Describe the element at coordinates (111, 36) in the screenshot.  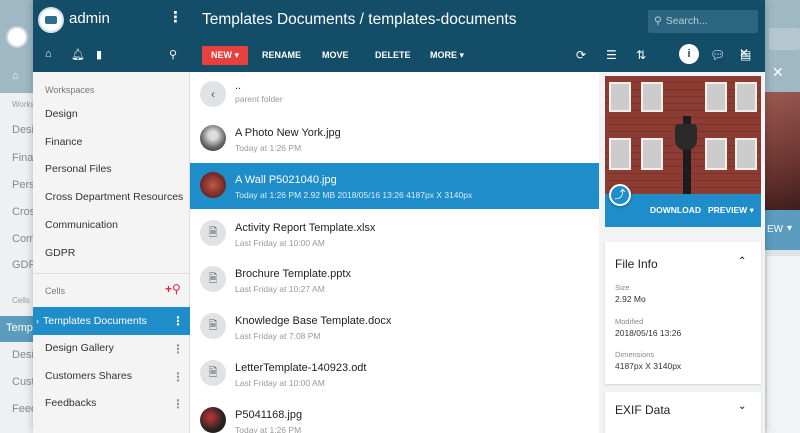
I see `sidebar-header: admin ⋮ ⌂ 🔔︎ ▮ ⚲` at that location.